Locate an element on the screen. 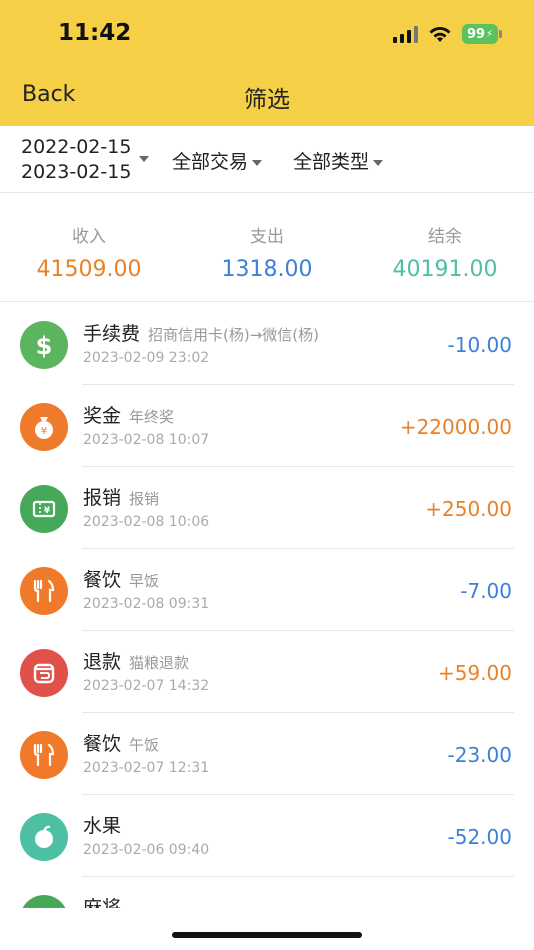 The image size is (534, 950). transaction-amount: -23.00 is located at coordinates (479, 755).